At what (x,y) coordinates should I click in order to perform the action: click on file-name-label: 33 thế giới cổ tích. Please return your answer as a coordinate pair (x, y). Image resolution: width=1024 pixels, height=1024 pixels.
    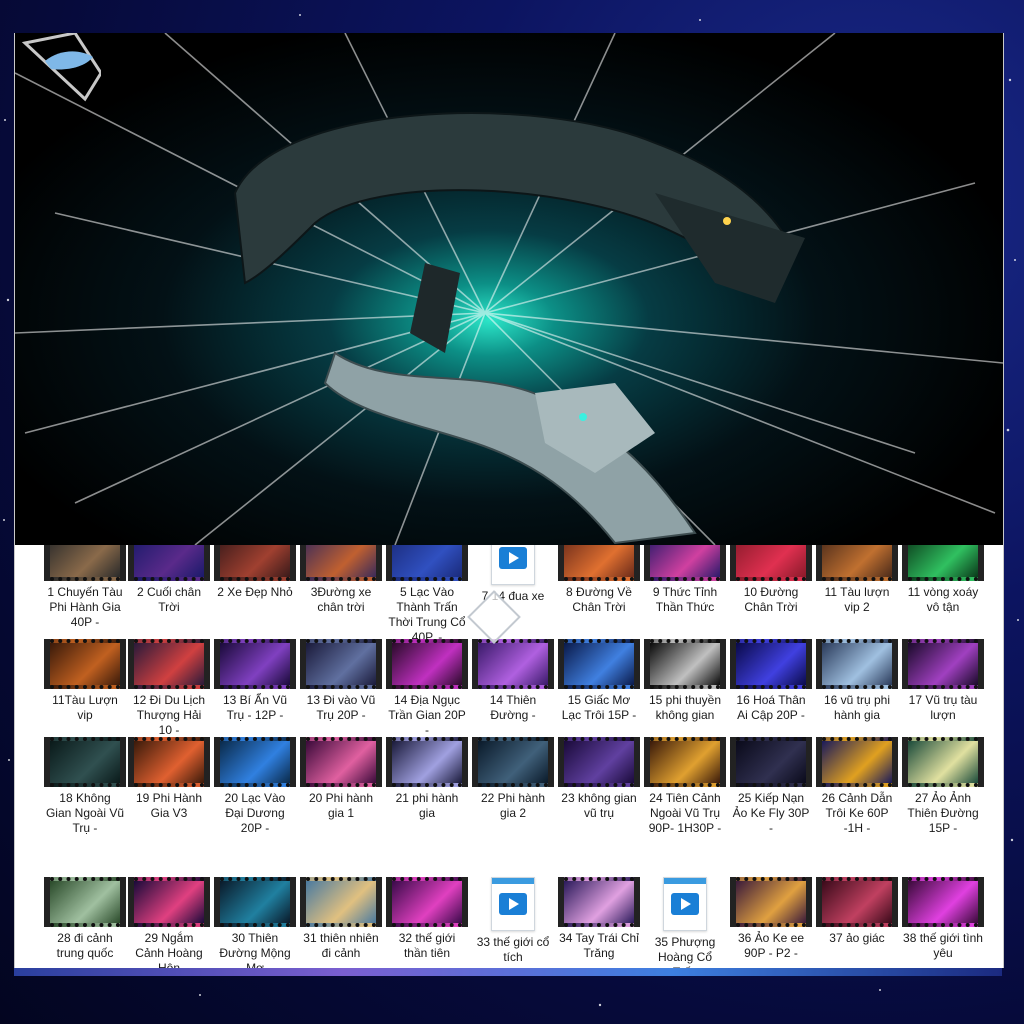
    Looking at the image, I should click on (513, 949).